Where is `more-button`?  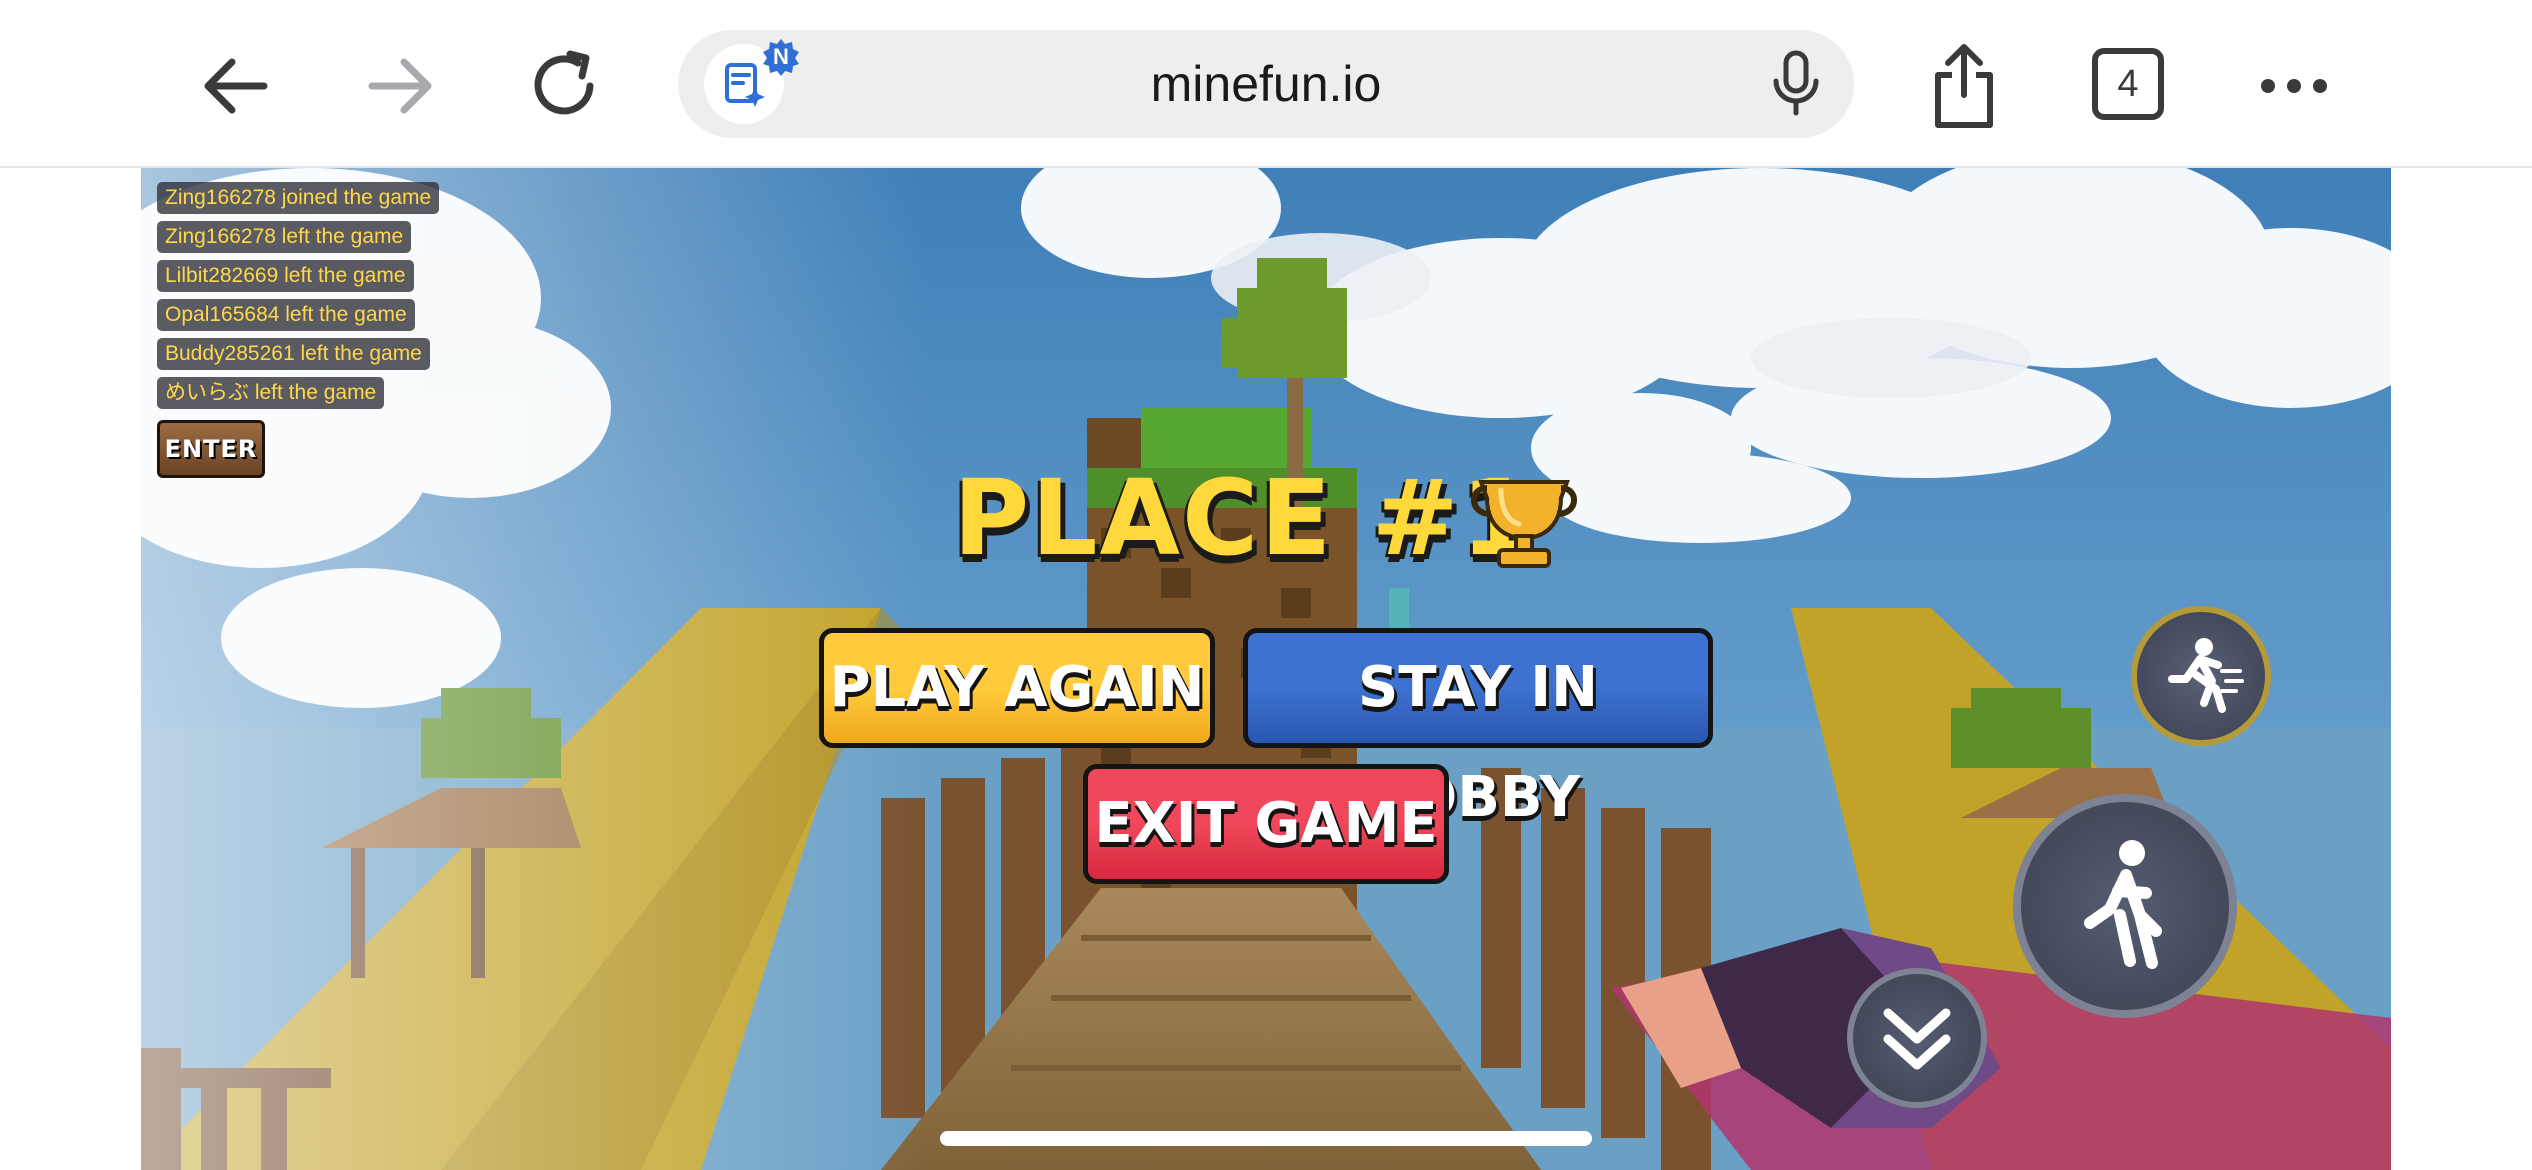
more-button is located at coordinates (2294, 86).